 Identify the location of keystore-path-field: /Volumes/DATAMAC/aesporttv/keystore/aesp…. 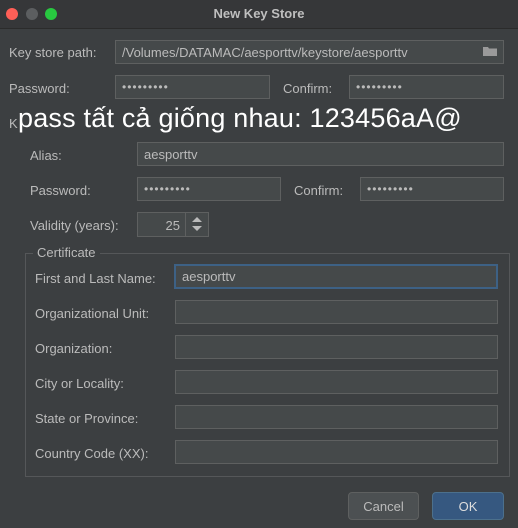
(309, 52).